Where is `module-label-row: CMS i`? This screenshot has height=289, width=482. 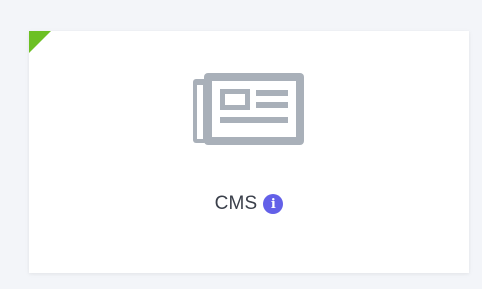 module-label-row: CMS i is located at coordinates (249, 204).